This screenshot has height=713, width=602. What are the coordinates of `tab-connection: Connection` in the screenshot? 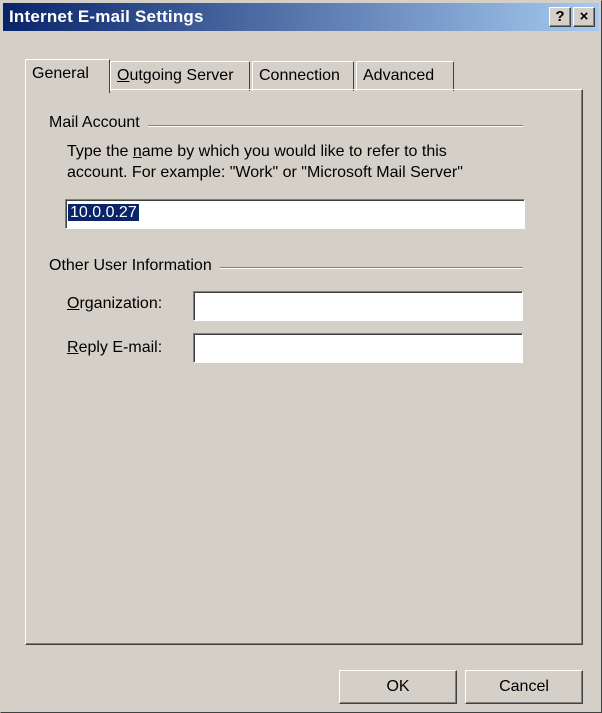 It's located at (303, 76).